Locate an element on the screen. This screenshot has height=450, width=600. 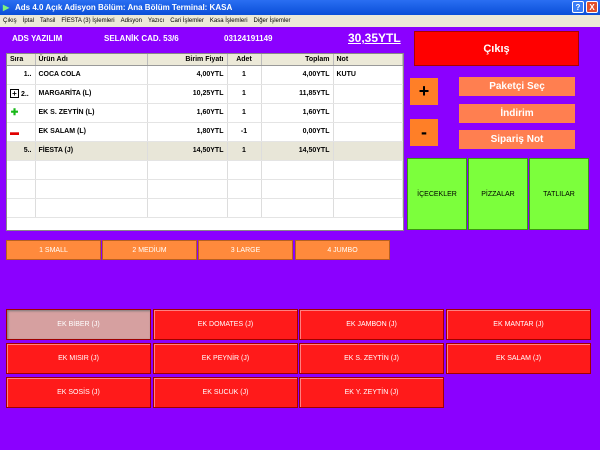
size-large-button: 3 LARGE is located at coordinates (245, 250).